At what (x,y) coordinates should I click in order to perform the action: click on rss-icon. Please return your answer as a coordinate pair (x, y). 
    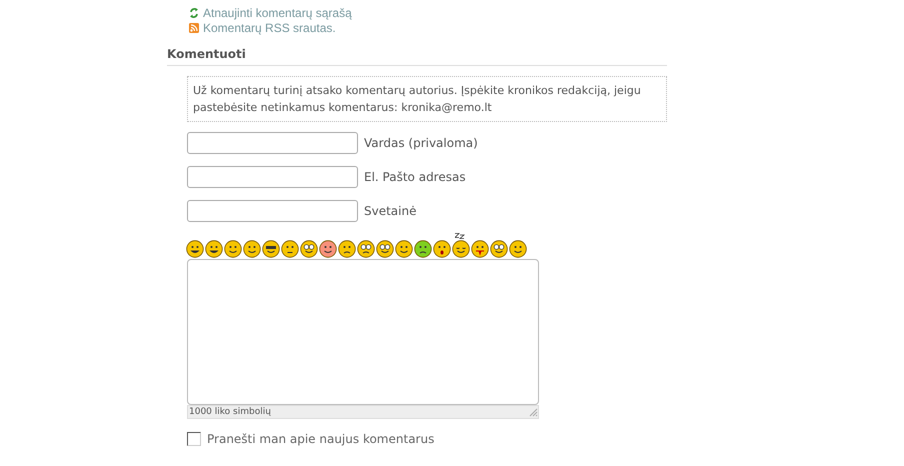
    Looking at the image, I should click on (194, 28).